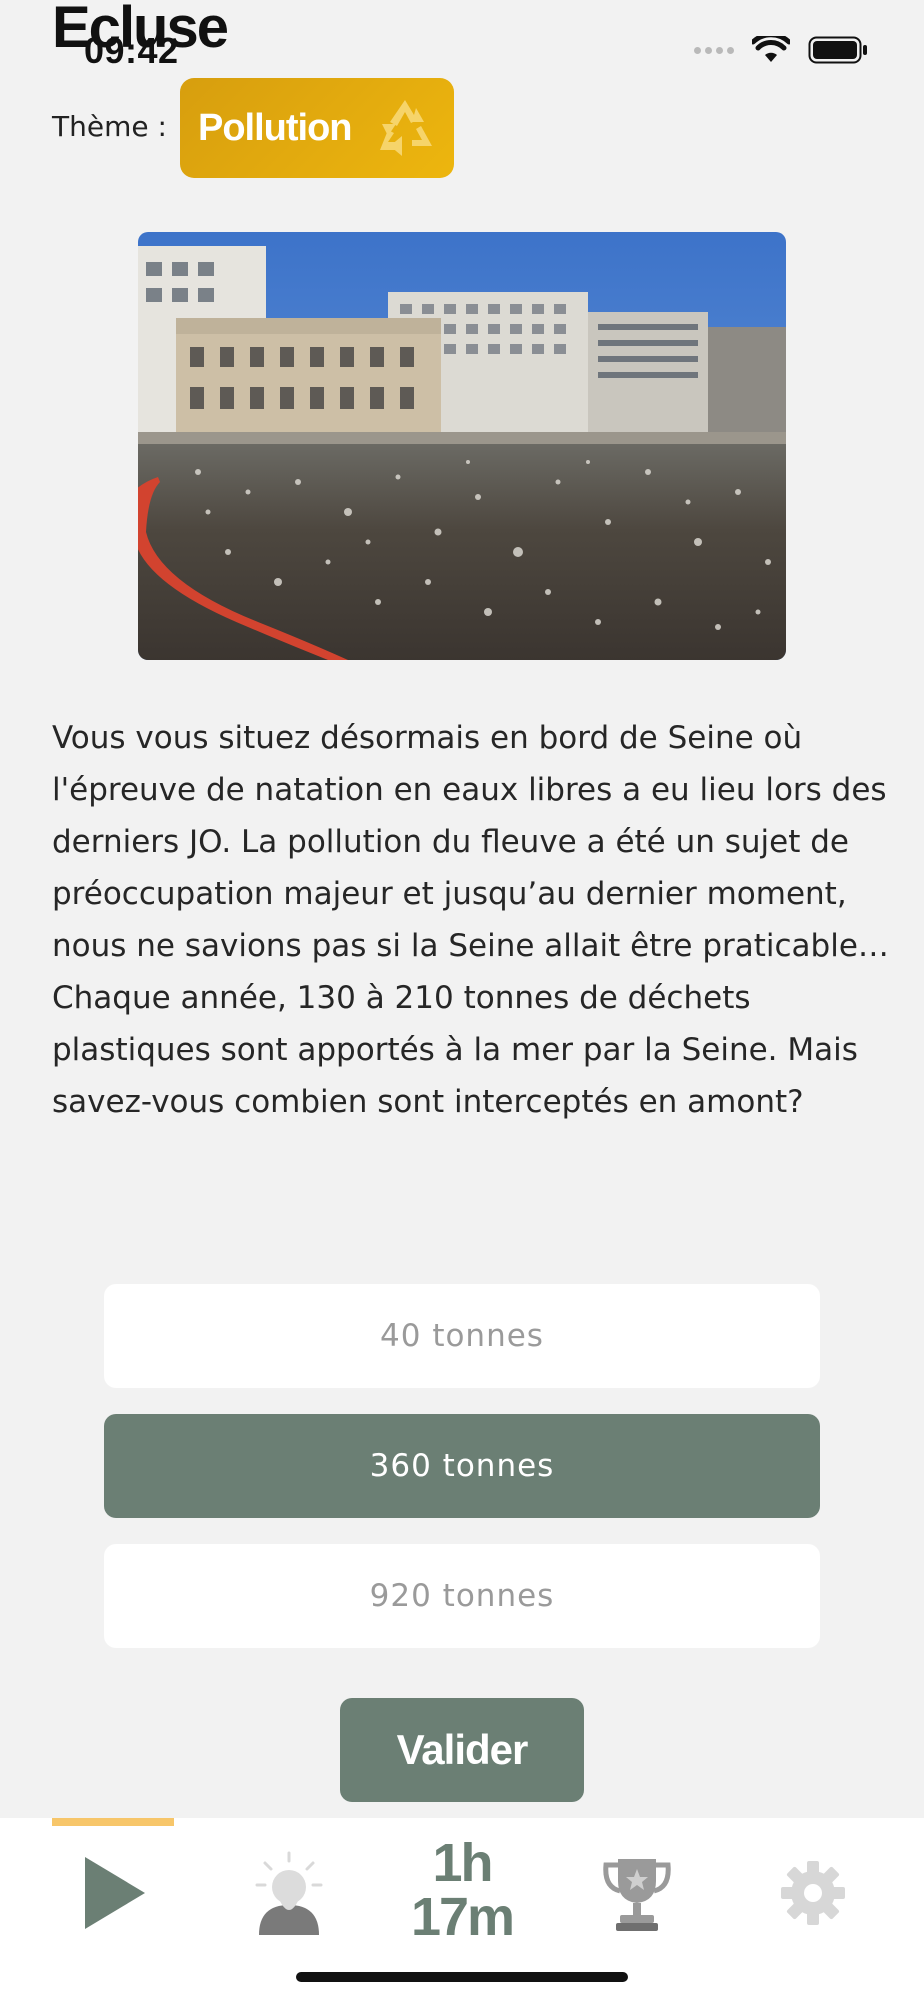  I want to click on theme-badge: Pollution, so click(317, 128).